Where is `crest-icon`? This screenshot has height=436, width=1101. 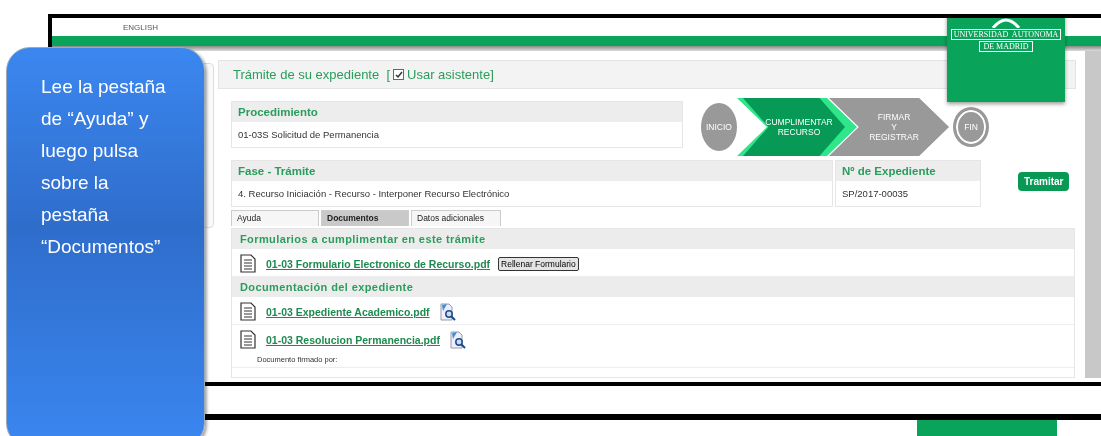 crest-icon is located at coordinates (1006, 23).